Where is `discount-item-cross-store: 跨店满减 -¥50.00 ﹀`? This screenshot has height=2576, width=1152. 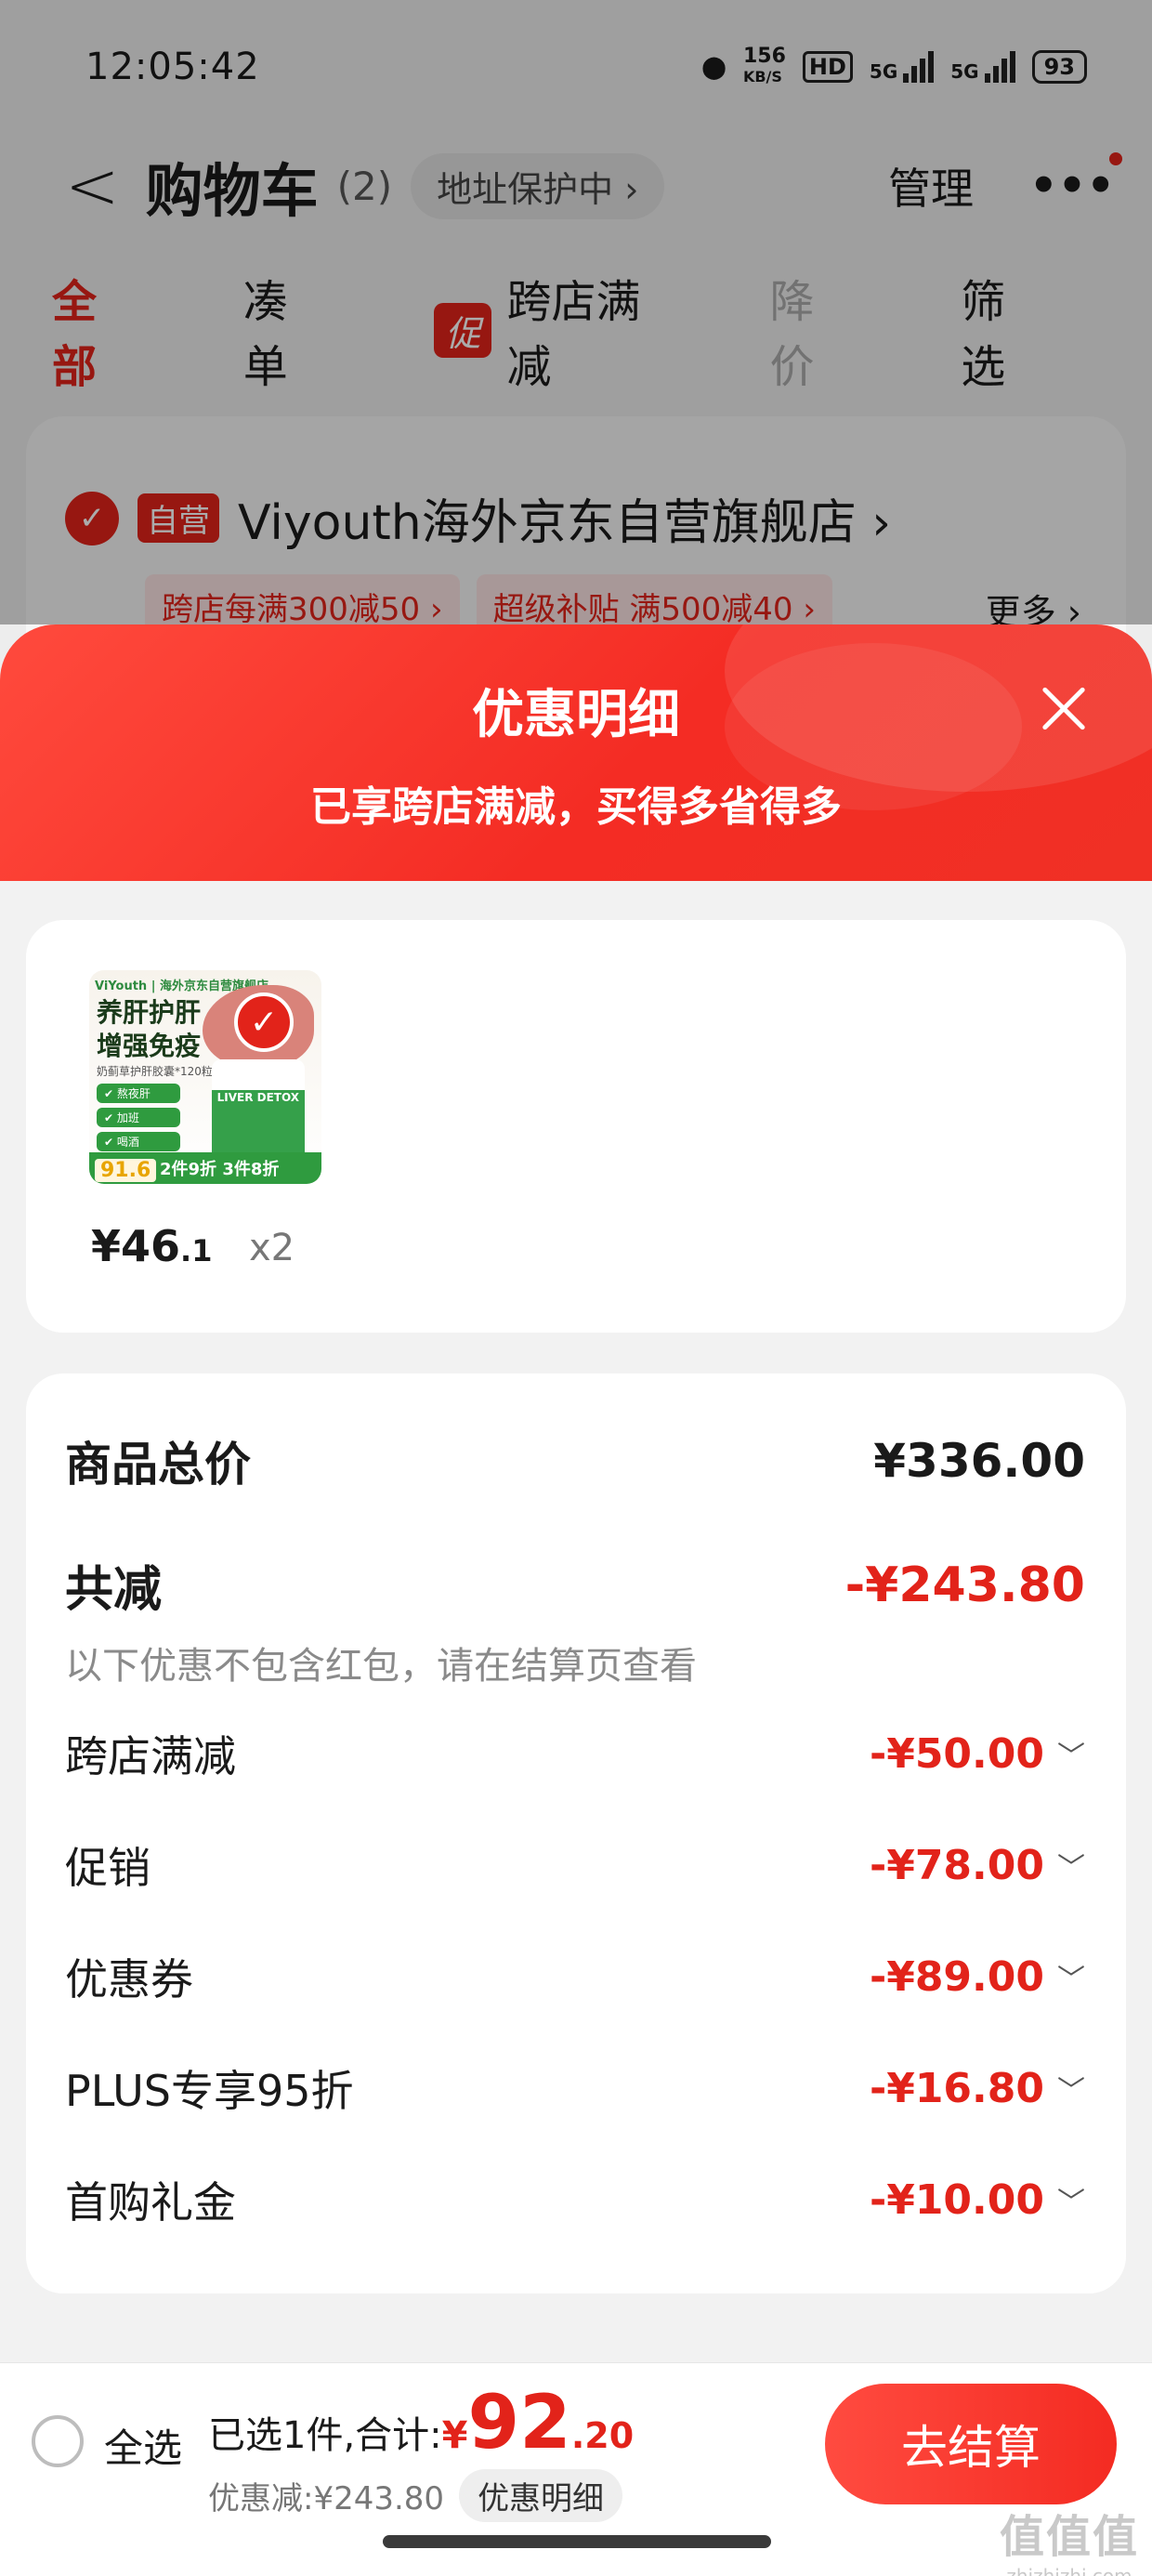
discount-item-cross-store: 跨店满减 -¥50.00 ﹀ is located at coordinates (575, 1753).